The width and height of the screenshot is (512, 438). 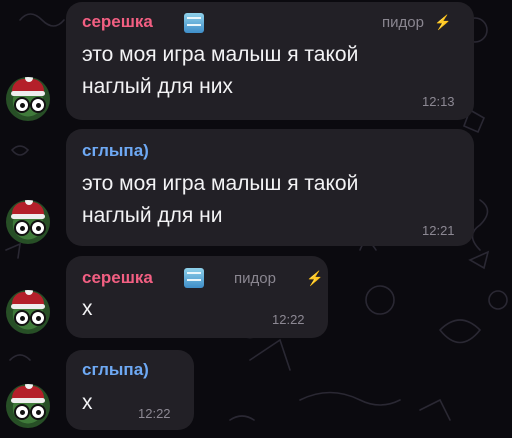 What do you see at coordinates (438, 101) in the screenshot?
I see `message-time: 12:13` at bounding box center [438, 101].